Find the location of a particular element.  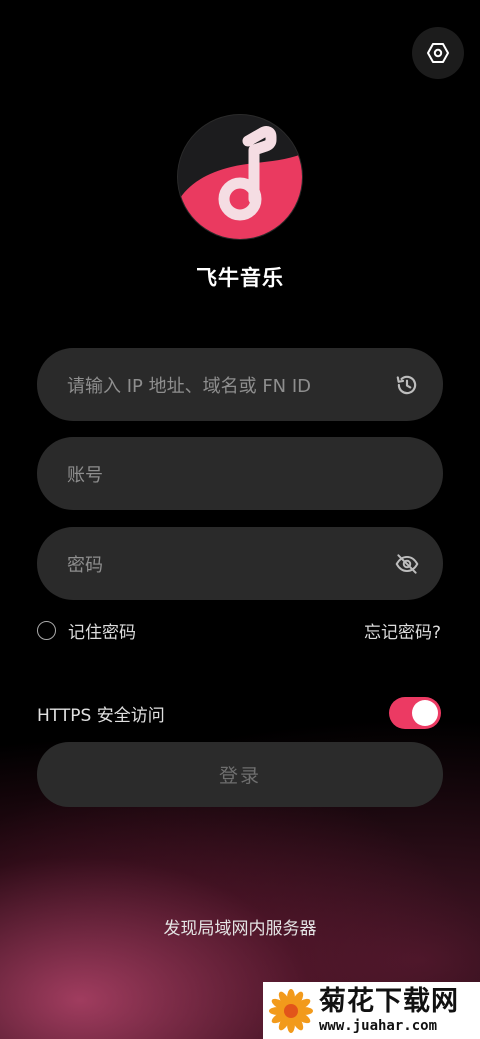

login-button: 登录 is located at coordinates (240, 774).